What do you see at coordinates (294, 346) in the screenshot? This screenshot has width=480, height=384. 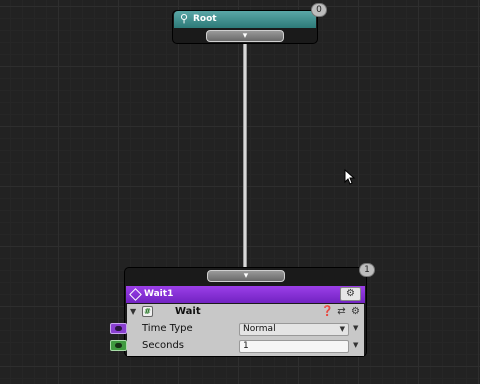 I see `seconds-input: 1` at bounding box center [294, 346].